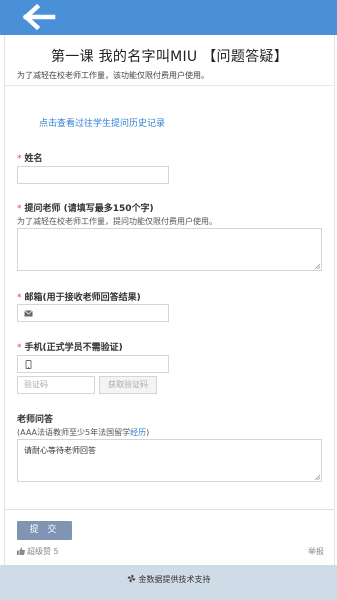 This screenshot has height=600, width=337. I want to click on teacher-answer-label: 老师问答, so click(35, 420).